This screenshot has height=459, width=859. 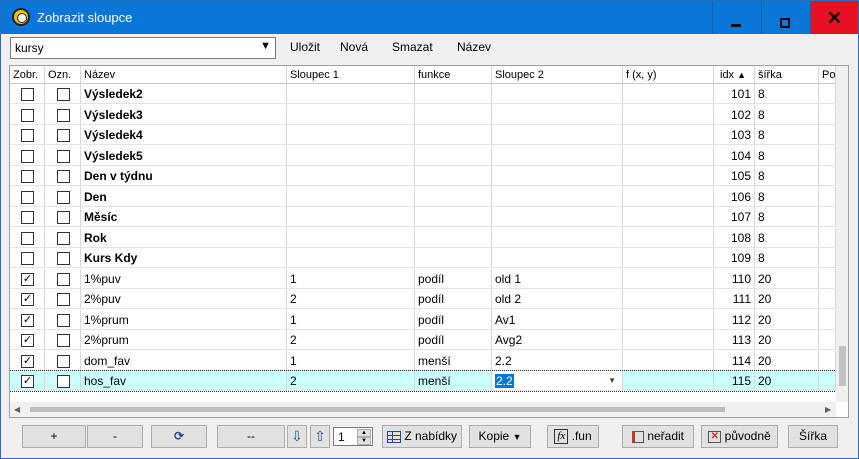 I want to click on table-row: Výsledek4 103 8, so click(x=423, y=135).